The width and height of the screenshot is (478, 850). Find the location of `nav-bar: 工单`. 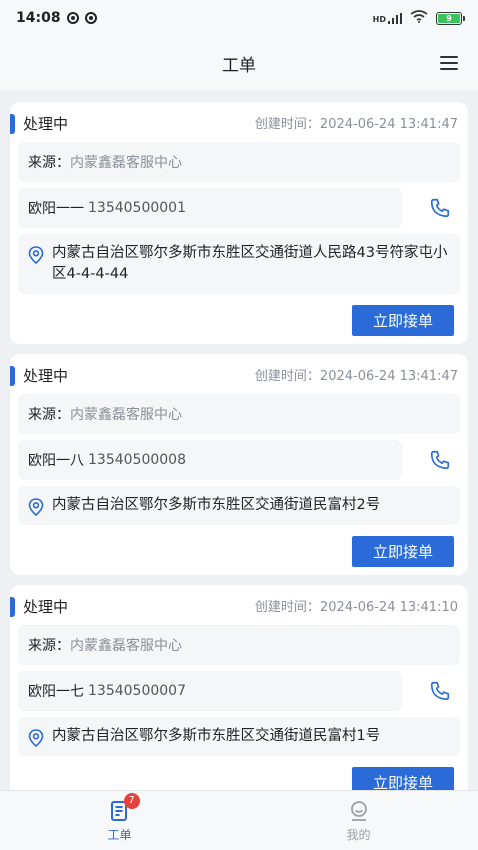

nav-bar: 工单 is located at coordinates (239, 63).